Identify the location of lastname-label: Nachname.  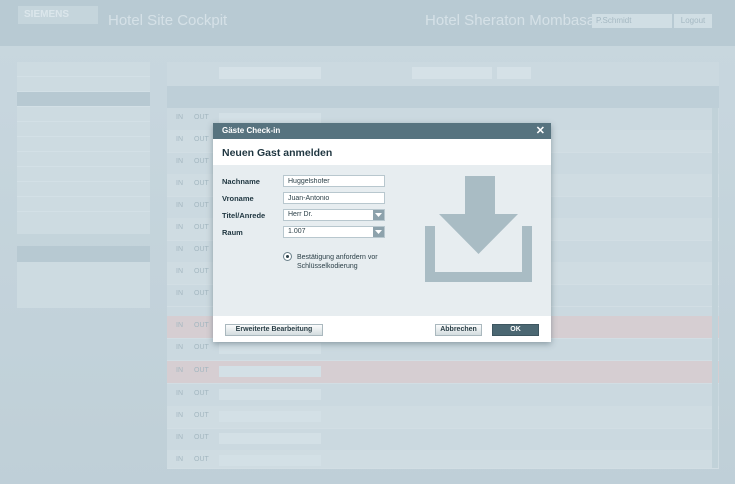
(241, 181).